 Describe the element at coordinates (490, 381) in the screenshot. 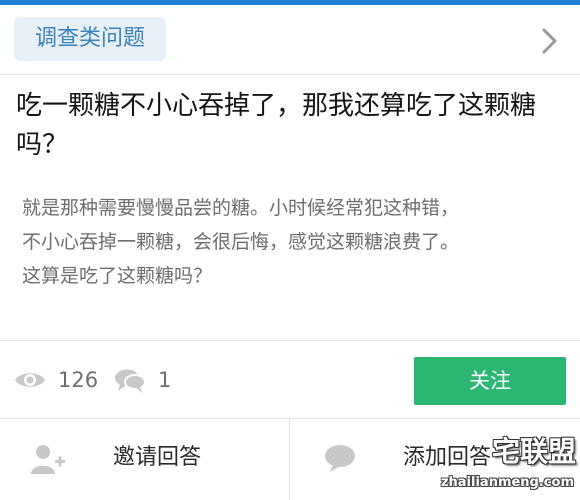

I see `follow-button: 关注` at that location.